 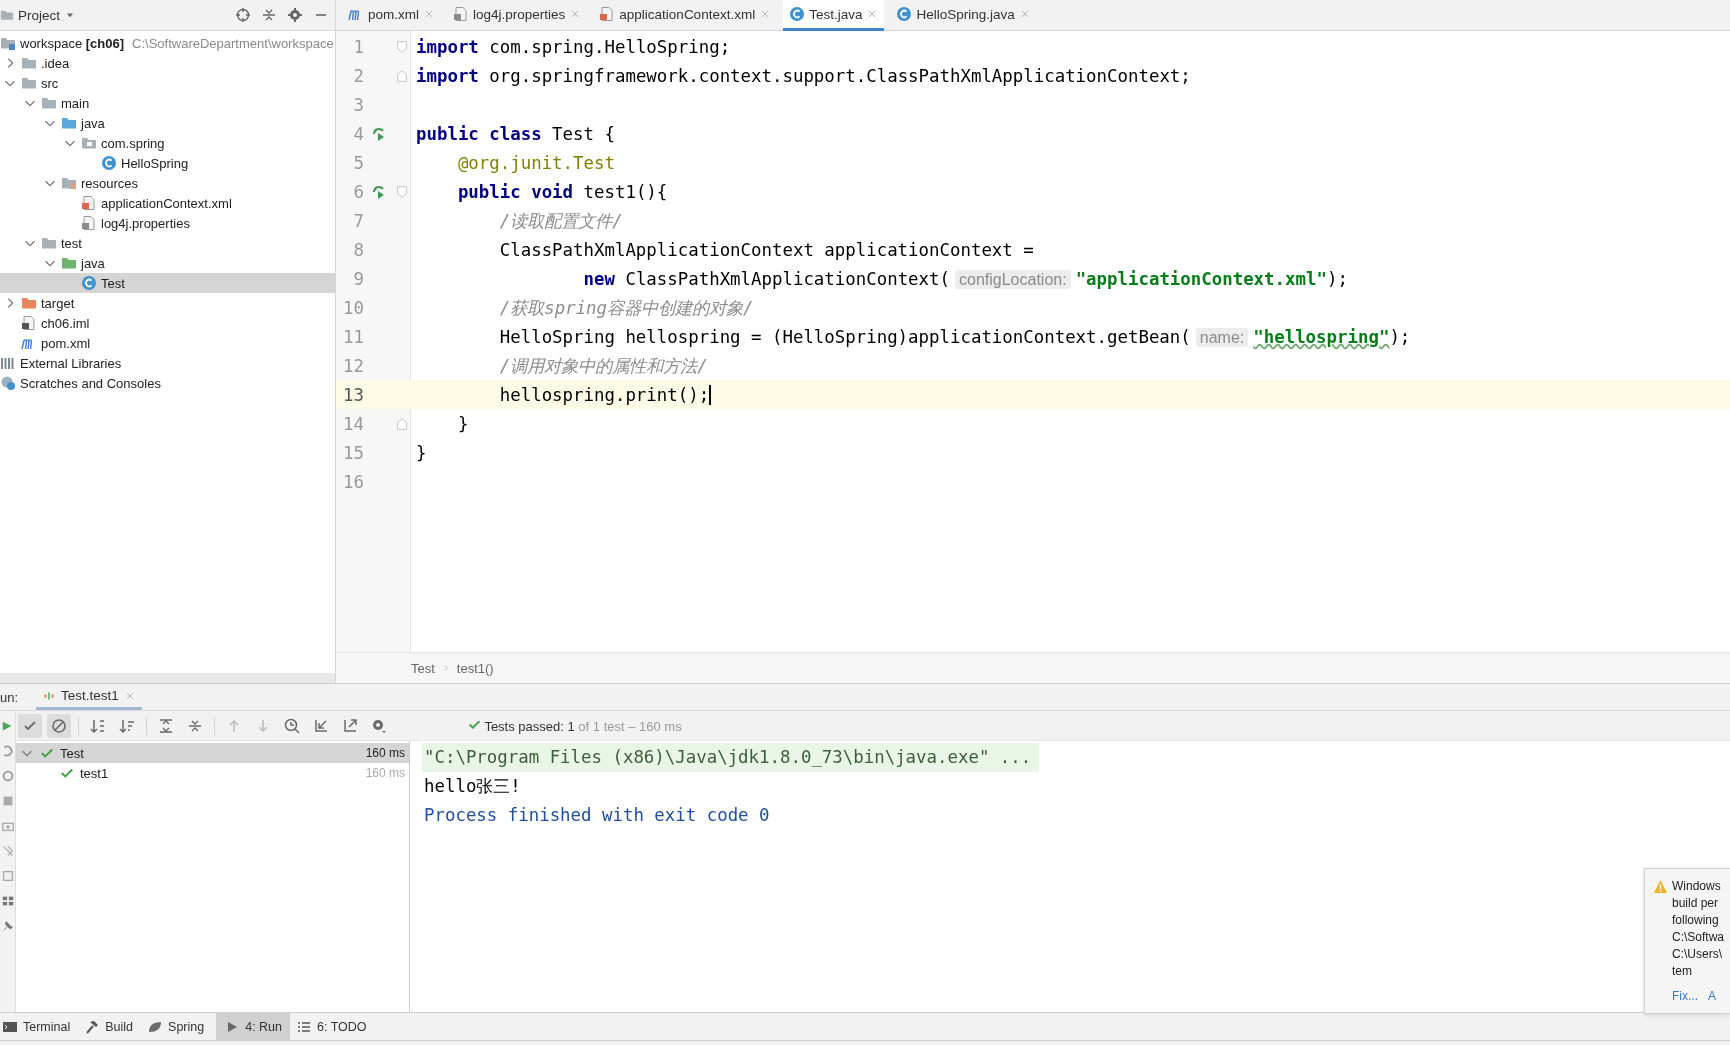 I want to click on tree-item: .idea, so click(x=167, y=63).